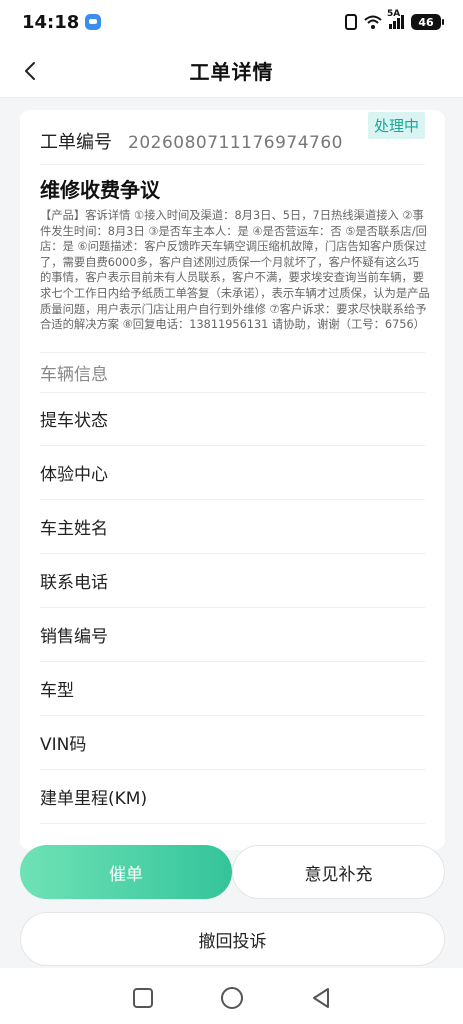 Image resolution: width=463 pixels, height=1024 pixels. What do you see at coordinates (94, 799) in the screenshot?
I see `field-mileage: 建单里程(KM)` at bounding box center [94, 799].